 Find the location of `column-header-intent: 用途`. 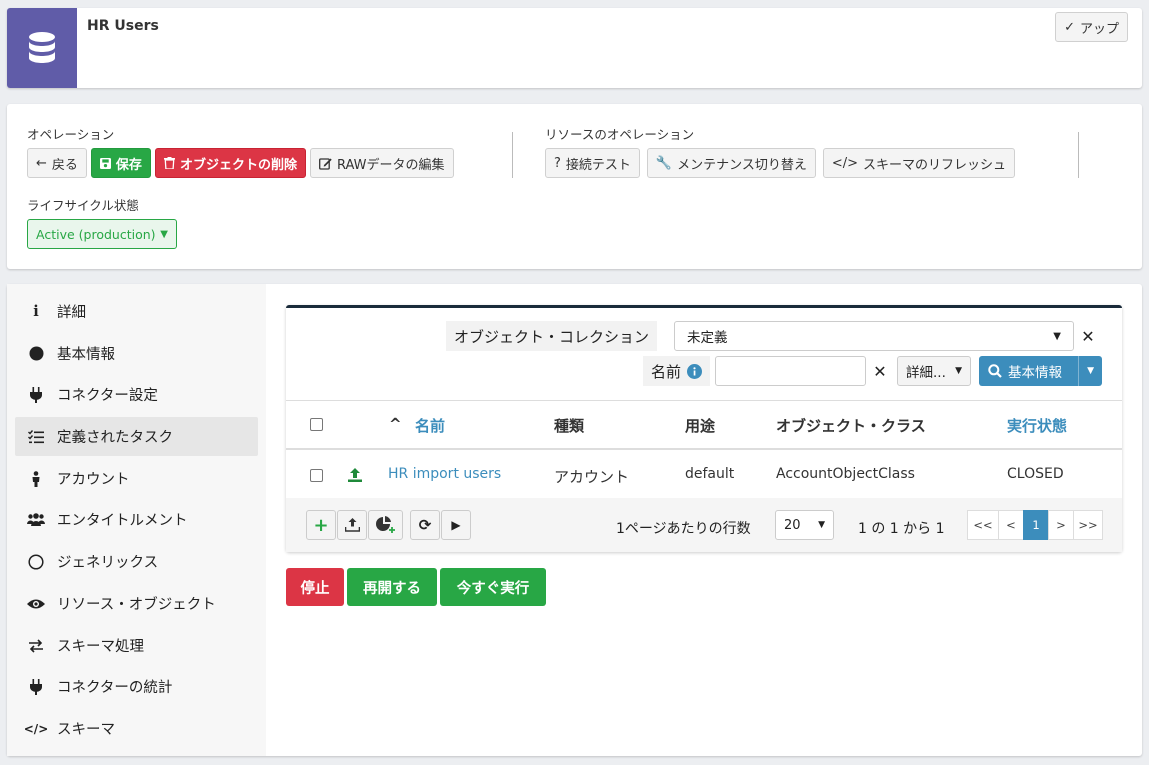

column-header-intent: 用途 is located at coordinates (700, 426).